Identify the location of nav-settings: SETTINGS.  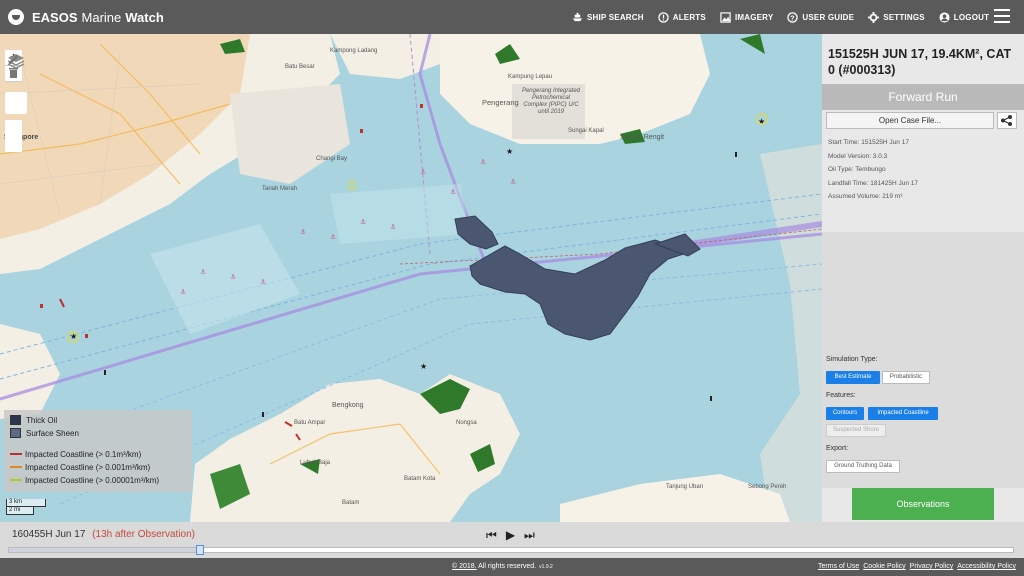
(896, 17).